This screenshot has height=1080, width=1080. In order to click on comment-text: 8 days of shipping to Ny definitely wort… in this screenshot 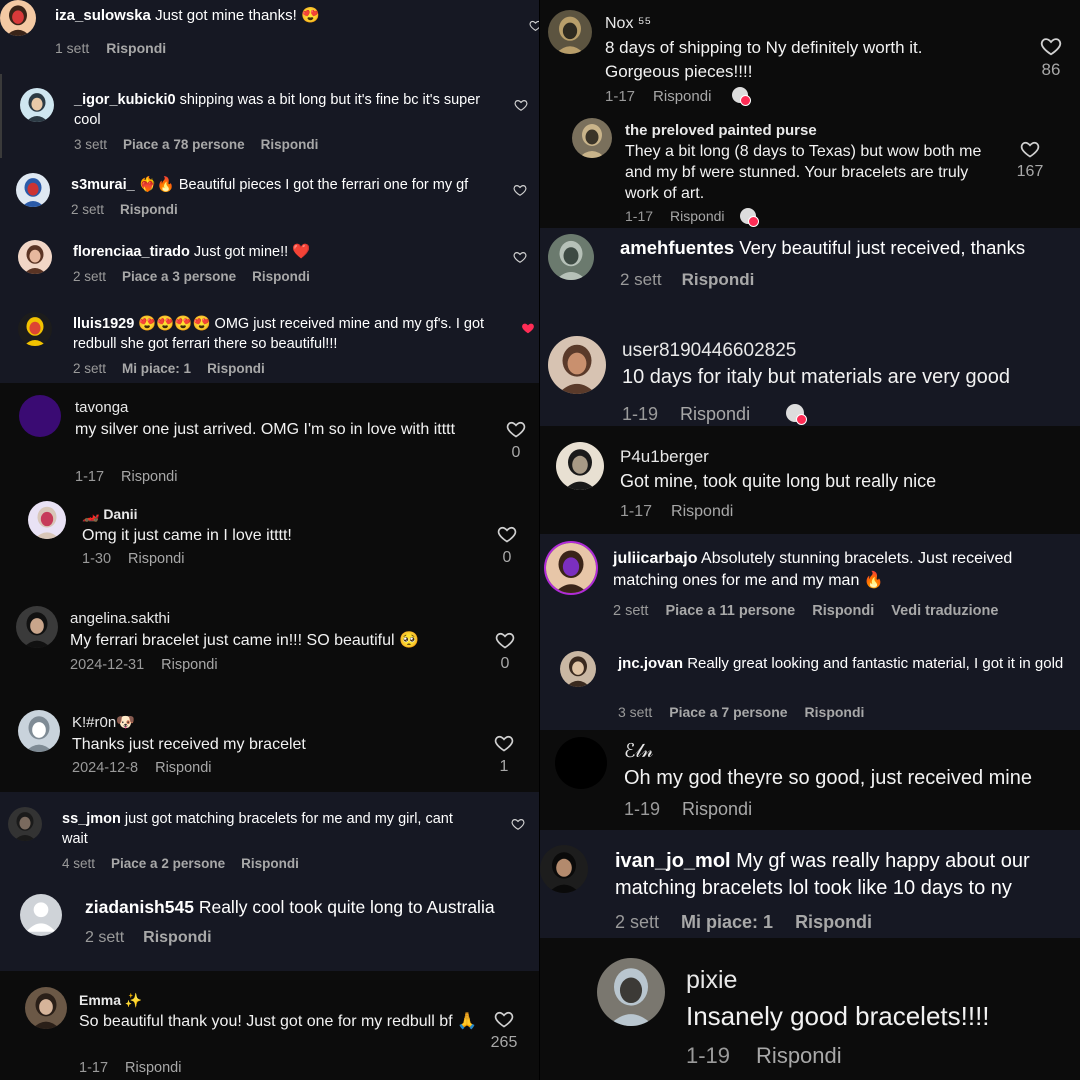, I will do `click(764, 59)`.